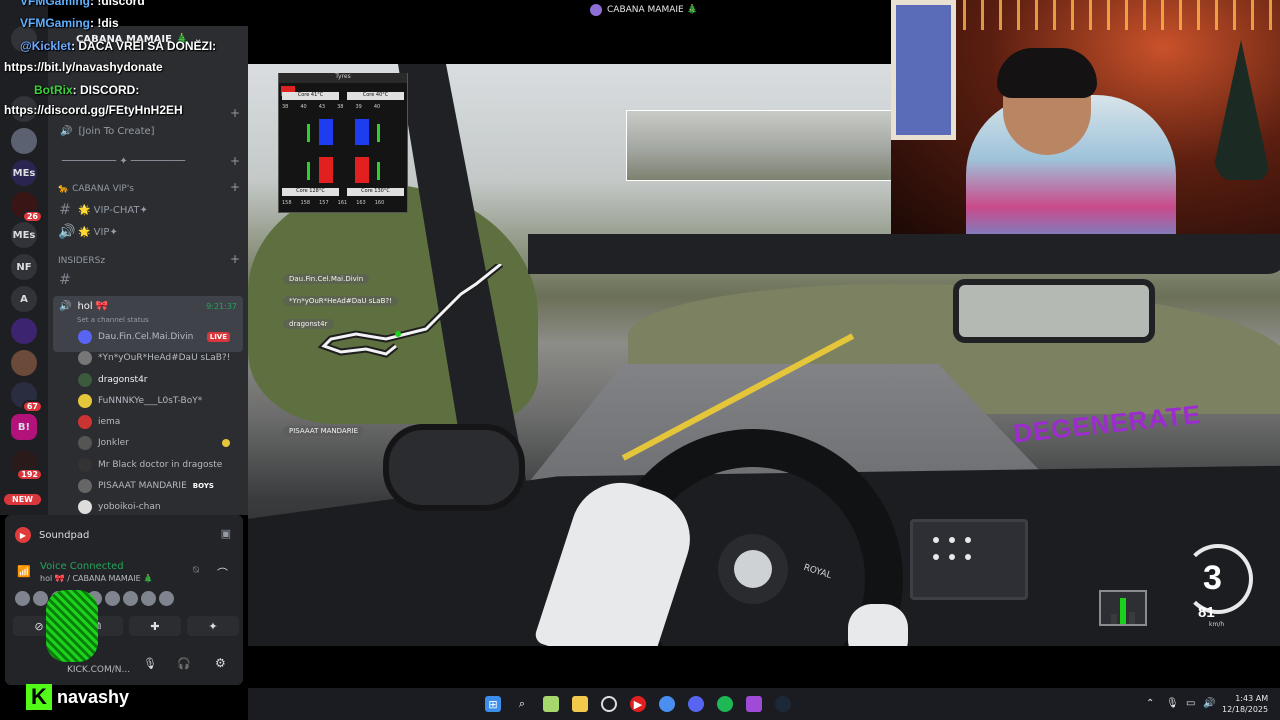 The width and height of the screenshot is (1280, 720). Describe the element at coordinates (72, 626) in the screenshot. I see `green-overlay-graphic` at that location.